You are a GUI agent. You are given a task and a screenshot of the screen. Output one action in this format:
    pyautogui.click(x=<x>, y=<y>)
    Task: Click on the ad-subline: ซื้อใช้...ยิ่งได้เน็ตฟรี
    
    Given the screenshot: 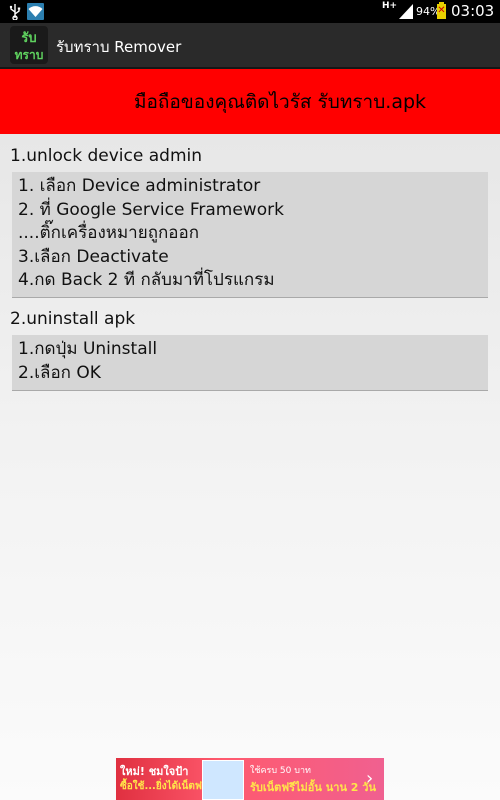 What is the action you would take?
    pyautogui.click(x=164, y=786)
    